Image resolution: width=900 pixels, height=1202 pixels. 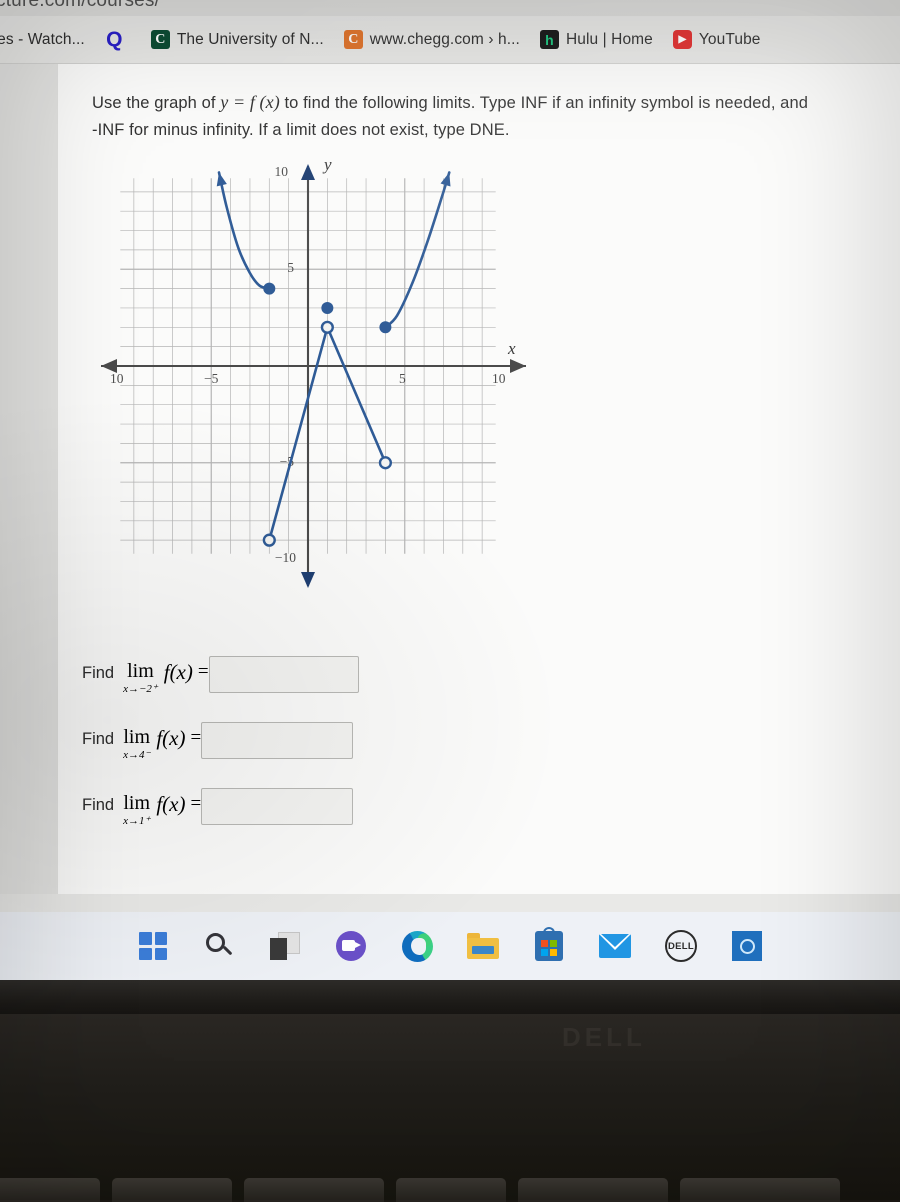 I want to click on limit-operator: lim x→−2⁺, so click(x=140, y=674).